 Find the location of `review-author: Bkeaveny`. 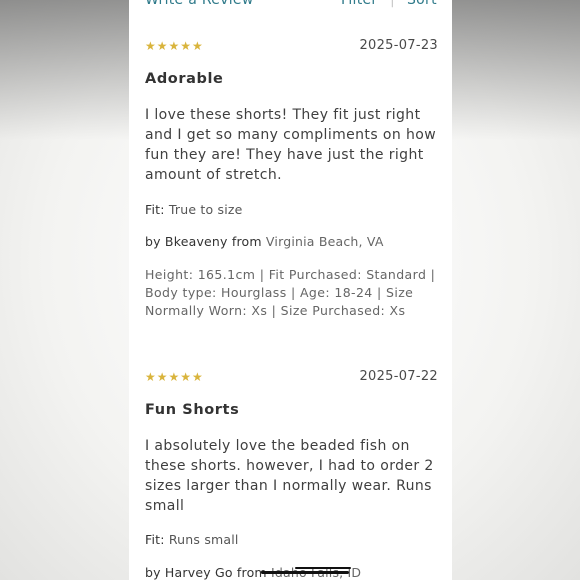

review-author: Bkeaveny is located at coordinates (196, 241).